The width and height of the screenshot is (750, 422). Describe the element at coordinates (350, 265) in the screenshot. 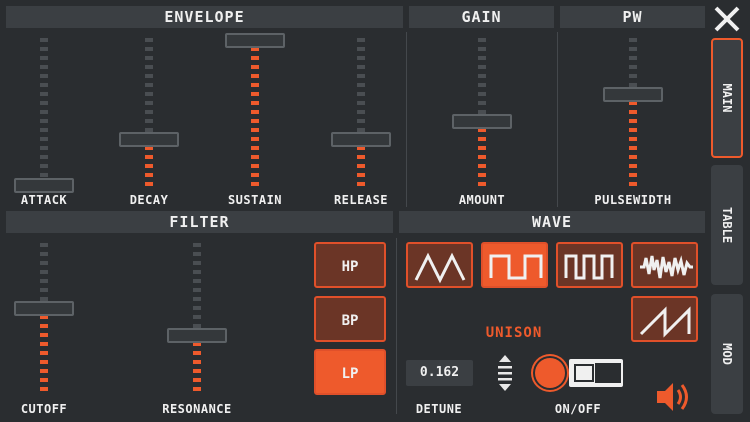

I see `filter-hp-button: HP` at that location.